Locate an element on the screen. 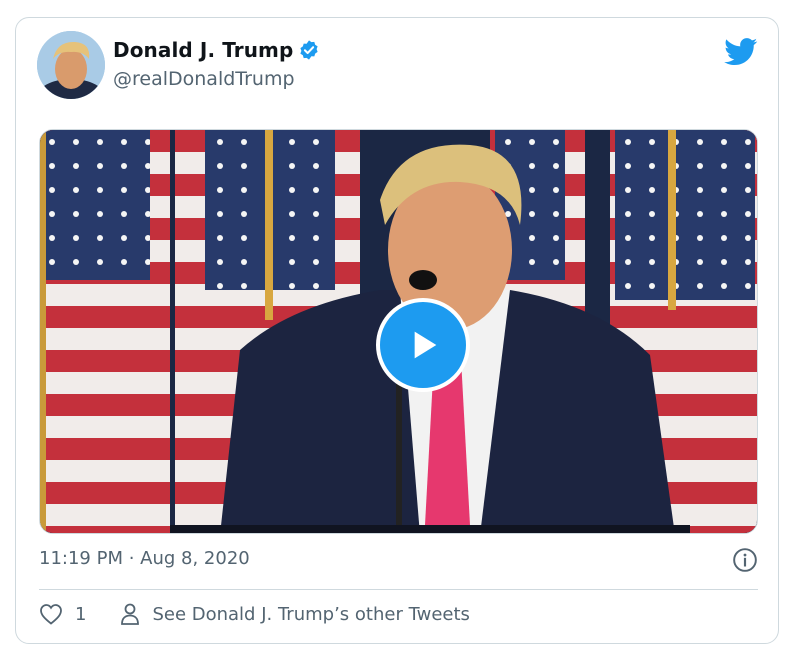 This screenshot has height=665, width=799. play-button is located at coordinates (423, 345).